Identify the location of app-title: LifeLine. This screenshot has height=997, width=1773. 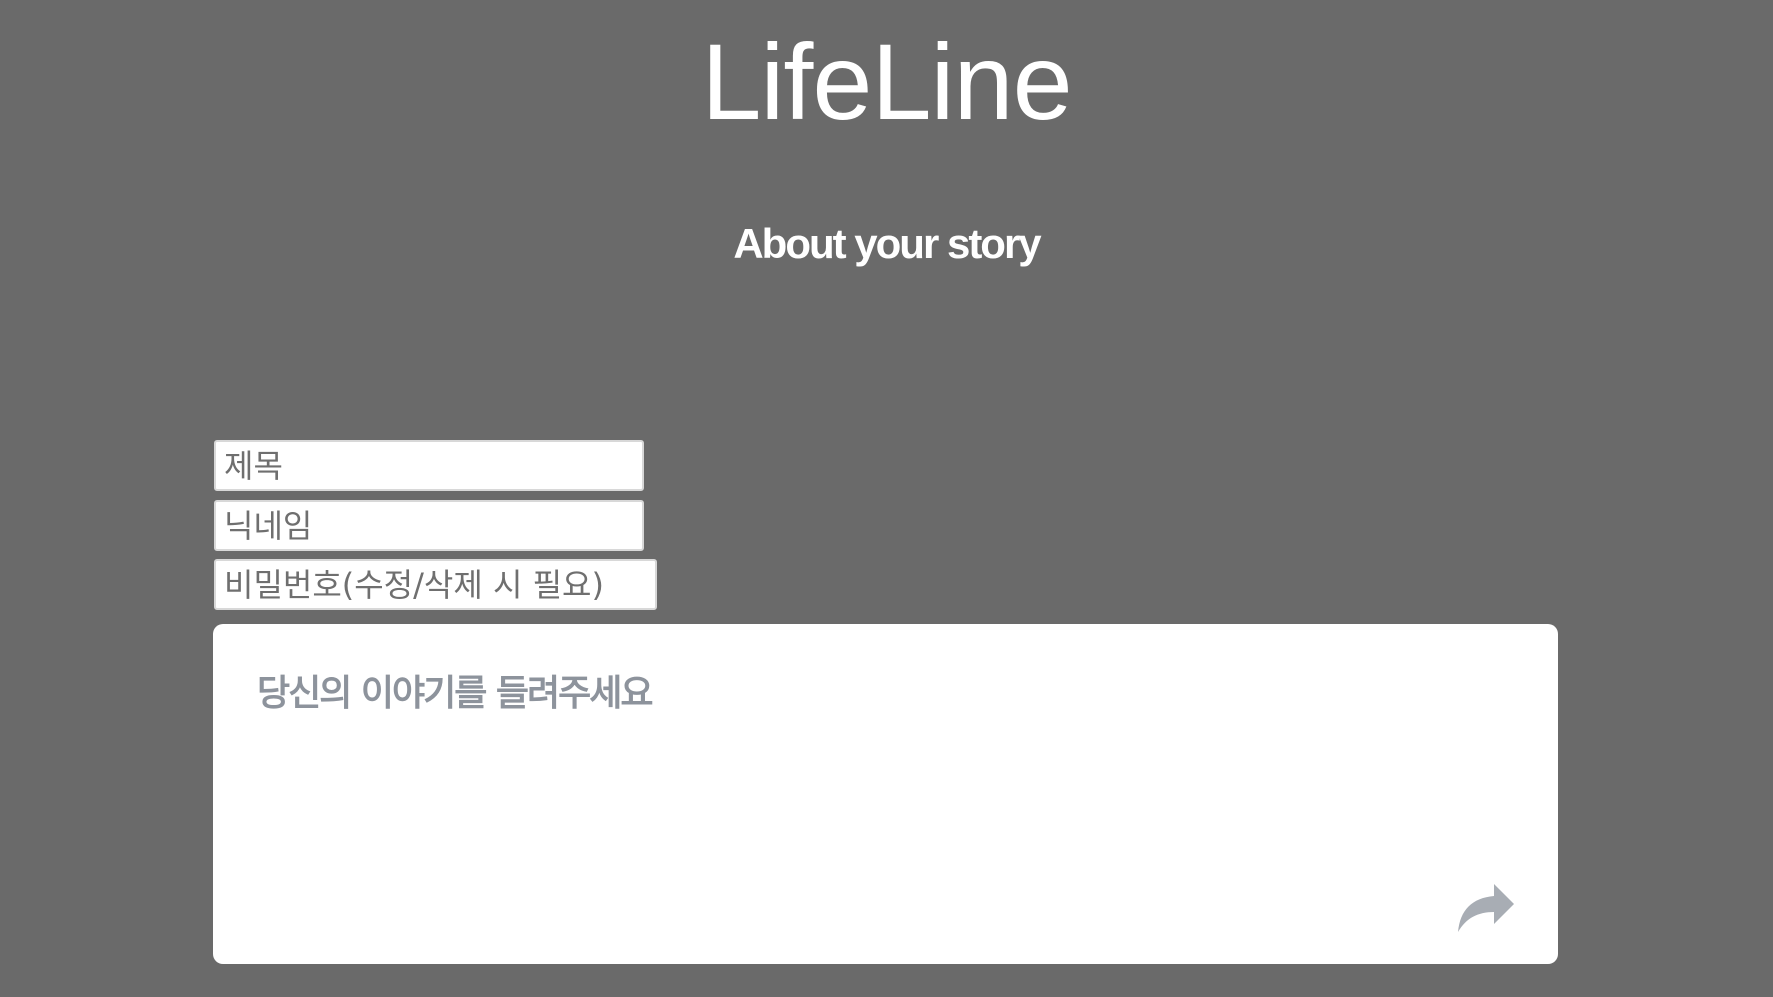
(886, 81).